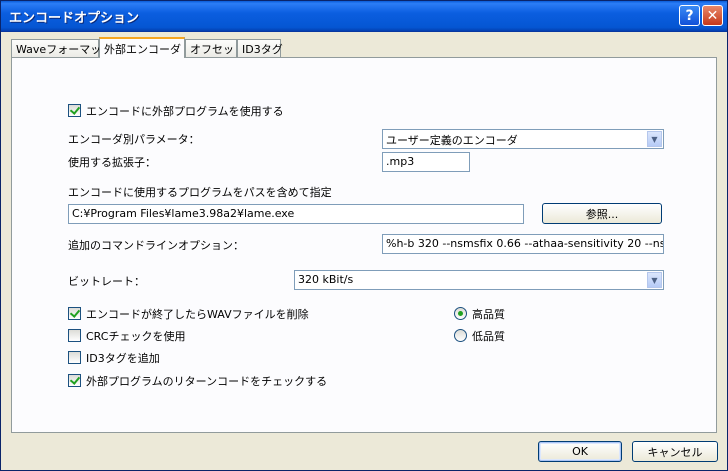 The height and width of the screenshot is (471, 728). I want to click on close-icon: ✕, so click(712, 15).